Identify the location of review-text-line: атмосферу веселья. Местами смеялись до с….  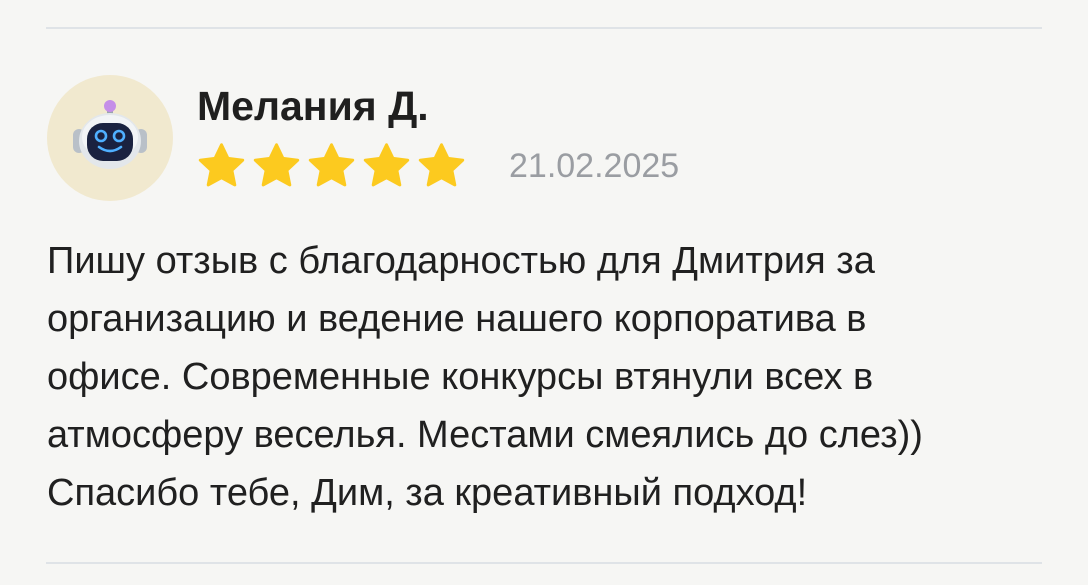
(485, 435).